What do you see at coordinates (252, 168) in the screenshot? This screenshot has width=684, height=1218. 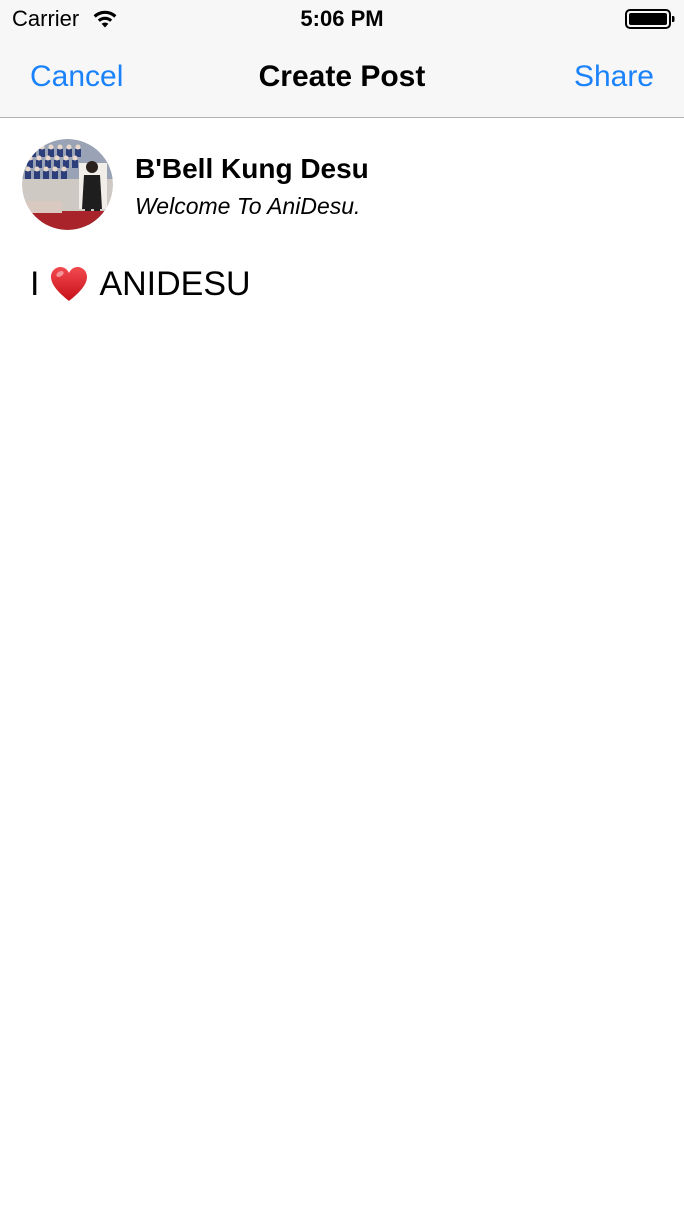 I see `author-name: B'Bell Kung Desu` at bounding box center [252, 168].